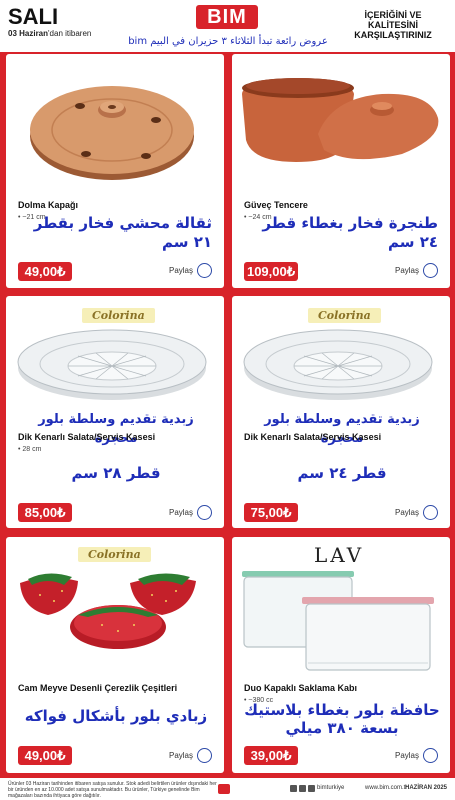 Image resolution: width=455 pixels, height=800 pixels. What do you see at coordinates (112, 133) in the screenshot?
I see `clay-lid-image` at bounding box center [112, 133].